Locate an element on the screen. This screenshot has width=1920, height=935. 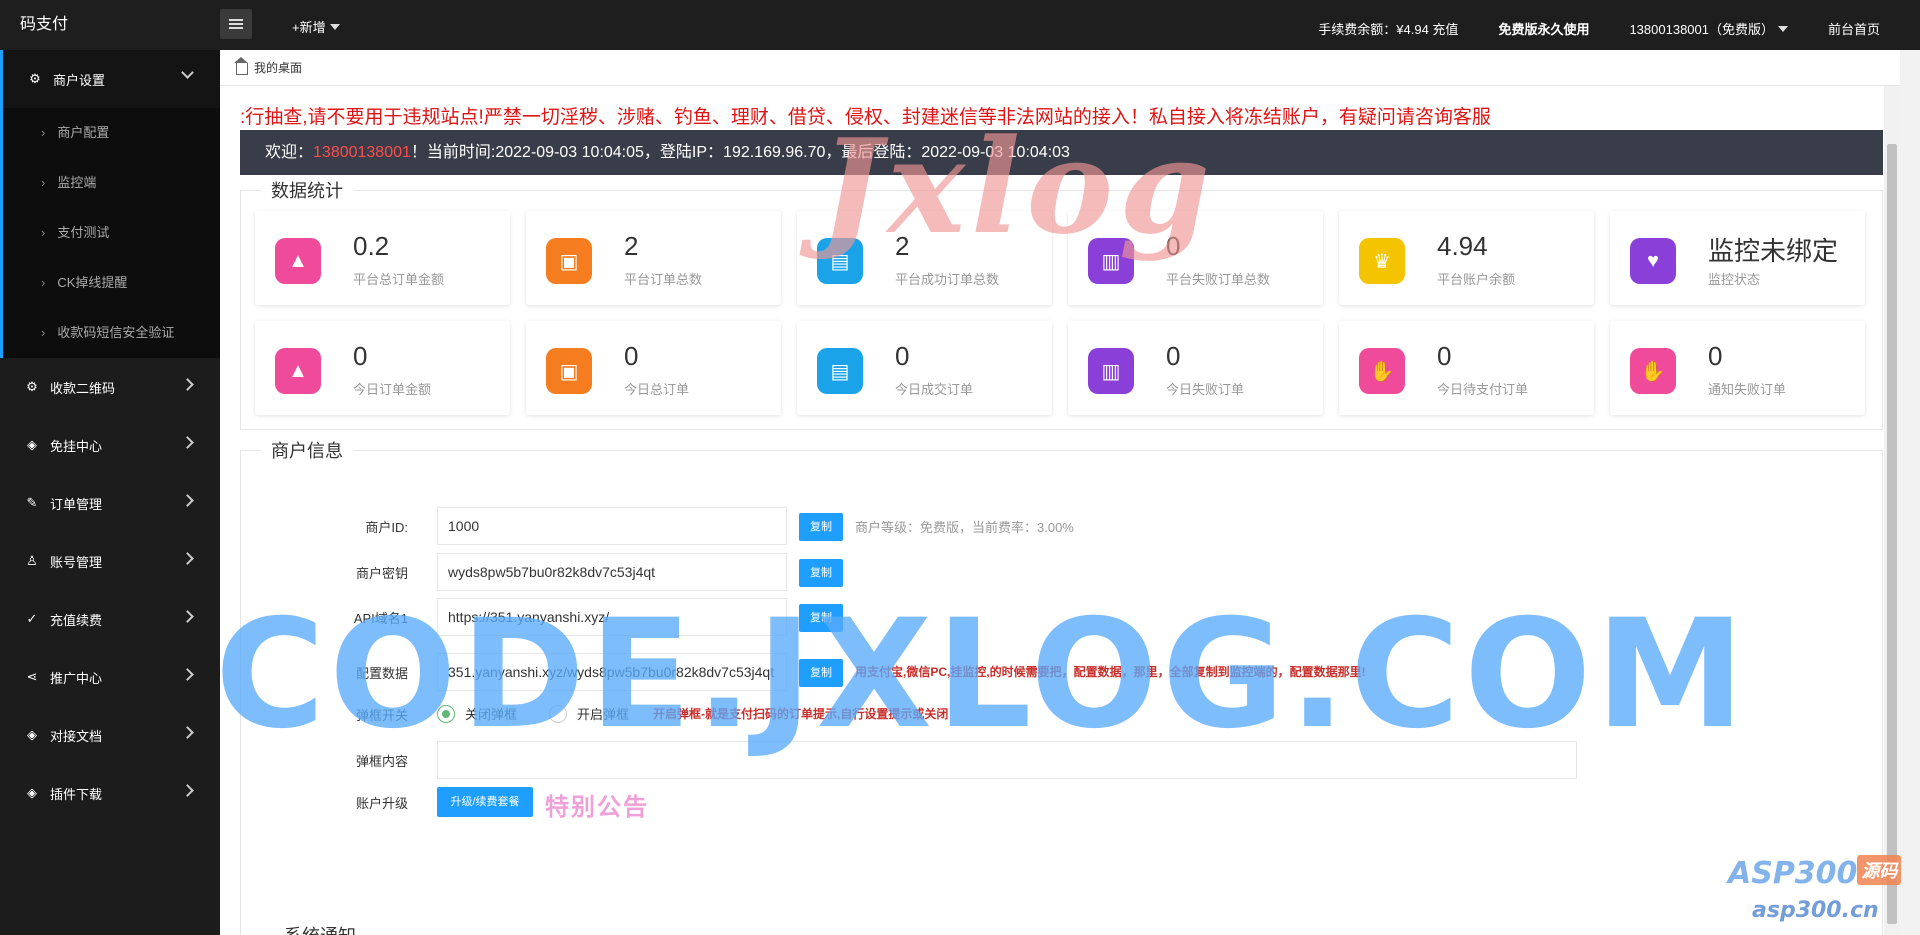
tab-my-desktop: 我的桌面 is located at coordinates (268, 66).